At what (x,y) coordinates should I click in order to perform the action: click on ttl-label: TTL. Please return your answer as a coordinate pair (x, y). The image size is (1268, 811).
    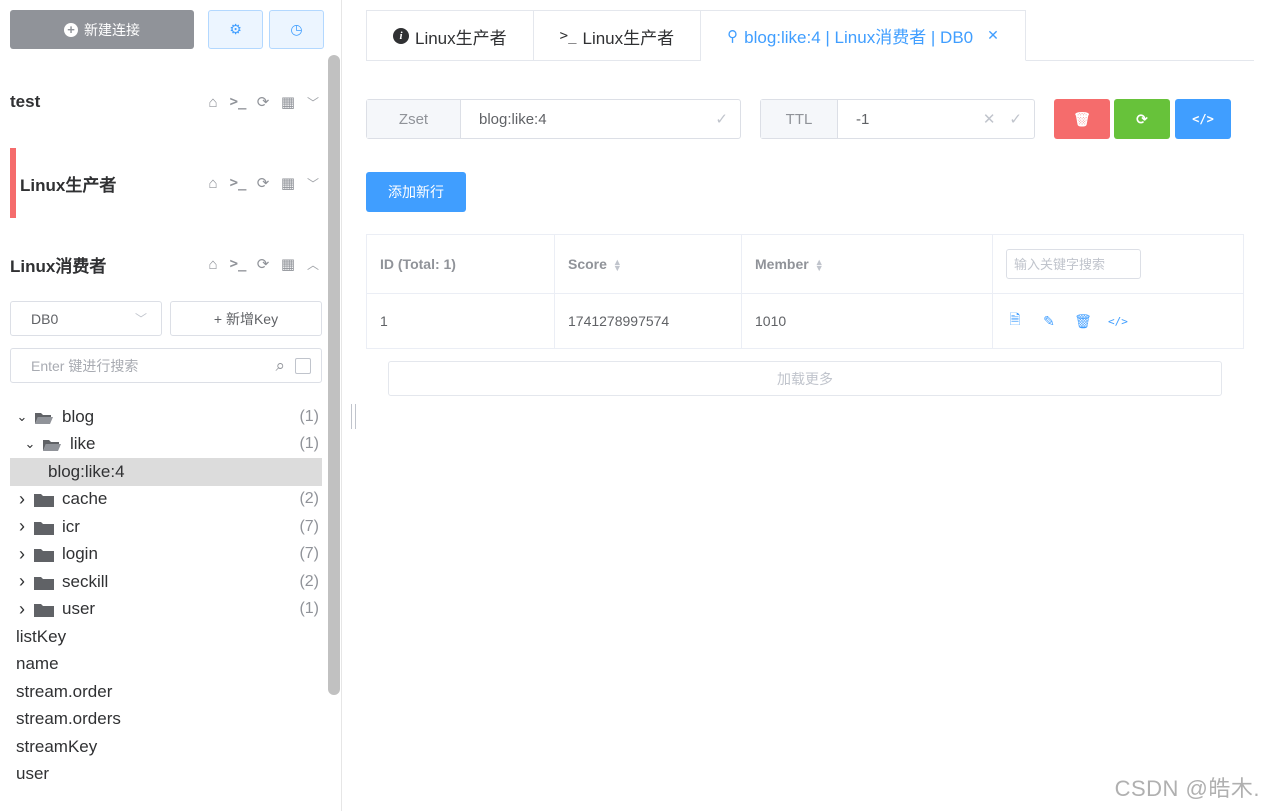
    Looking at the image, I should click on (799, 119).